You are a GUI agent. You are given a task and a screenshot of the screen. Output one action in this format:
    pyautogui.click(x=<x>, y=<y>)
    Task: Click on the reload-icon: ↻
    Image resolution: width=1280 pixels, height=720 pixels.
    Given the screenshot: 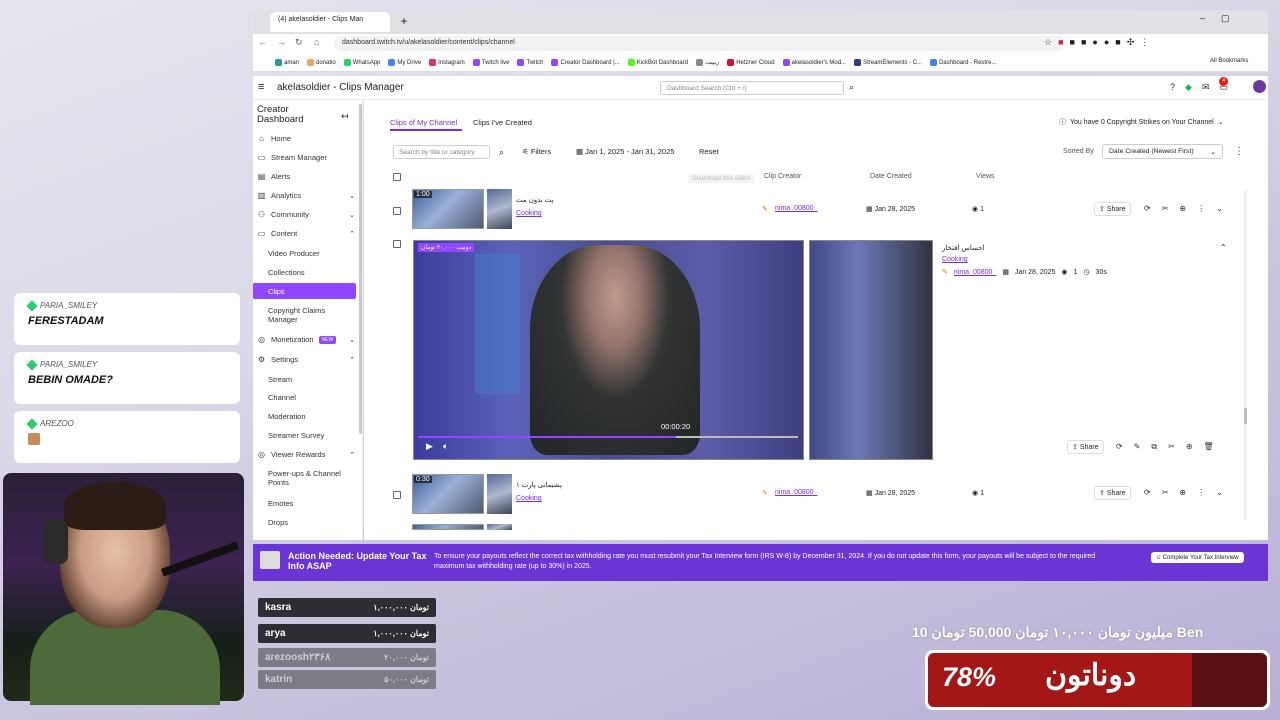 What is the action you would take?
    pyautogui.click(x=299, y=42)
    